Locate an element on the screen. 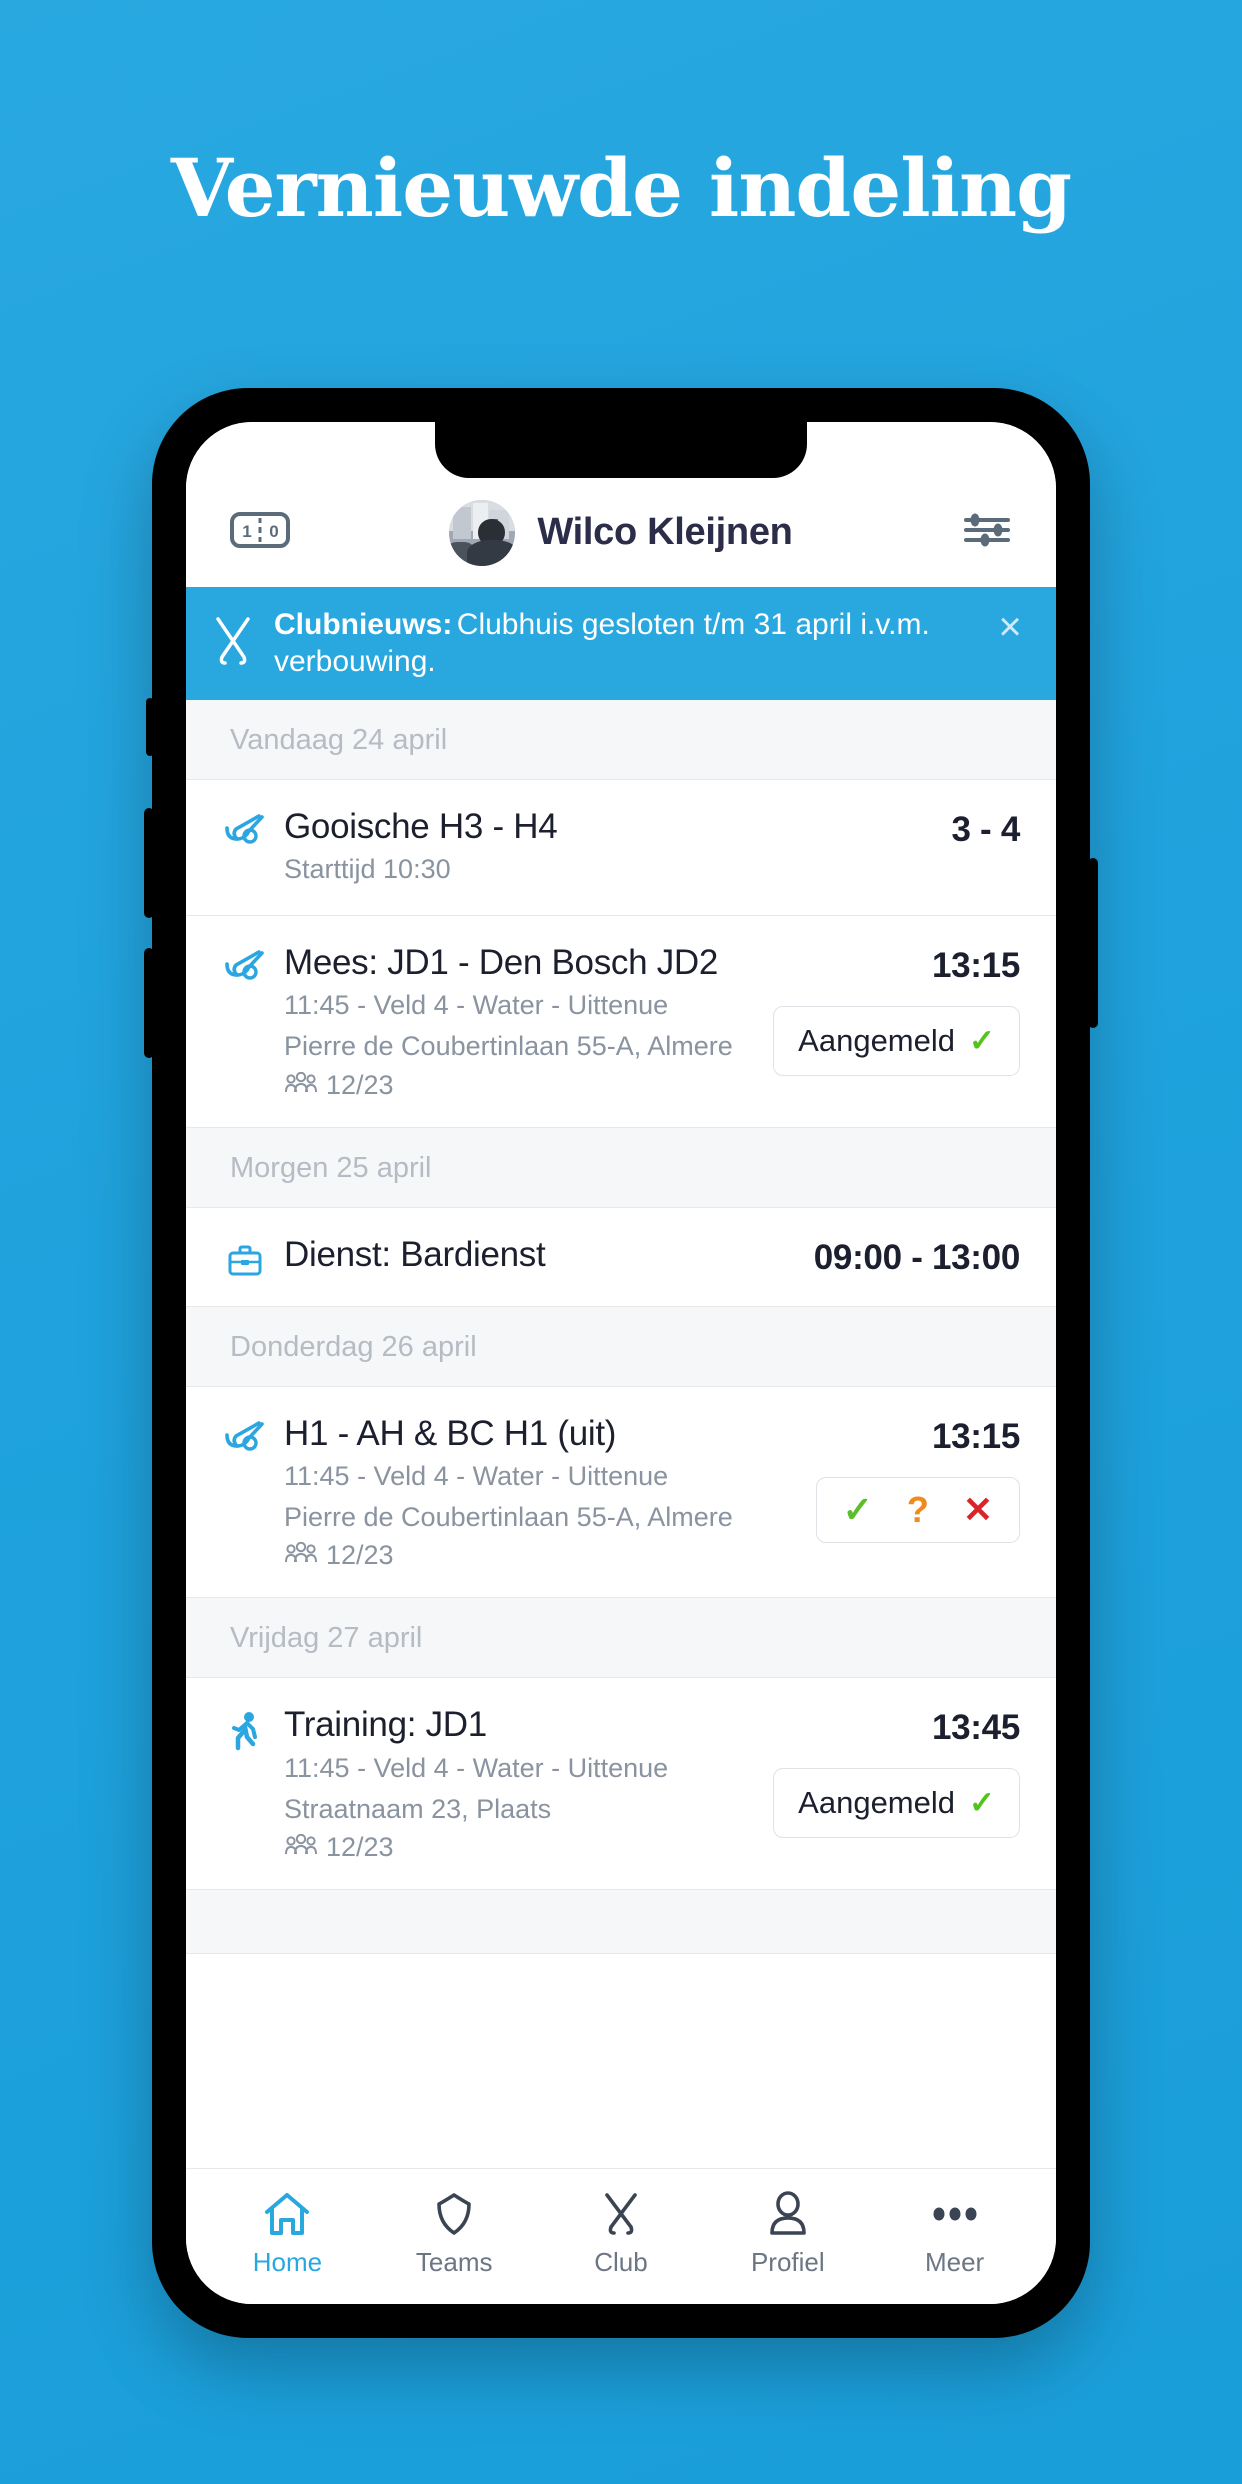 This screenshot has height=2484, width=1242. nav-item-meer: Meer is located at coordinates (954, 2233).